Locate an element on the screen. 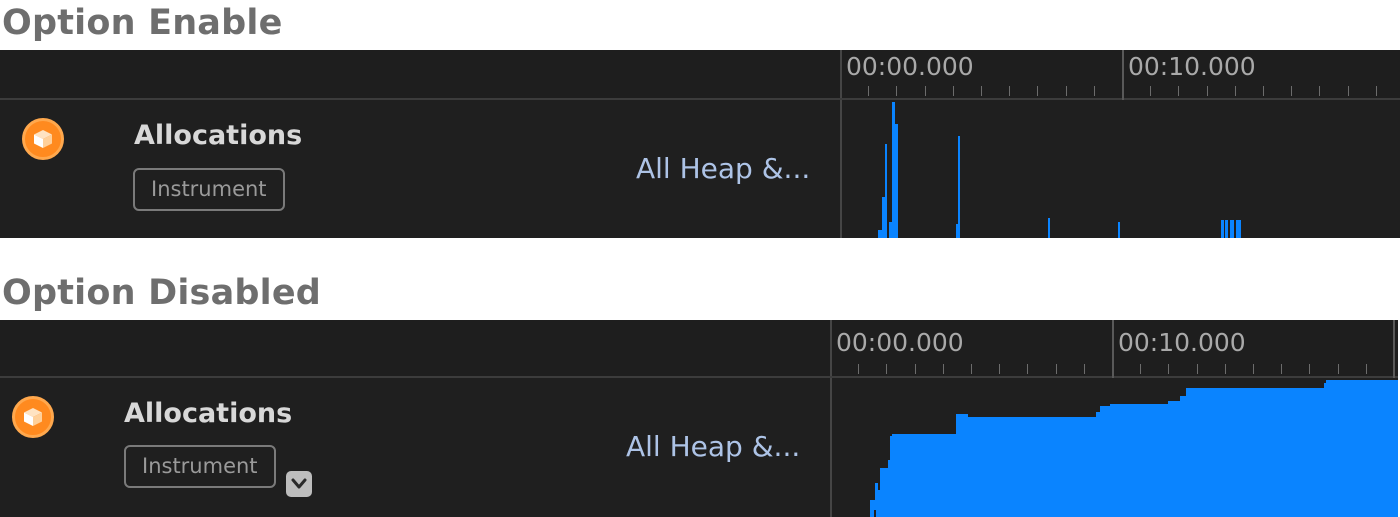 This screenshot has width=1400, height=517. graph-gap is located at coordinates (875, 513).